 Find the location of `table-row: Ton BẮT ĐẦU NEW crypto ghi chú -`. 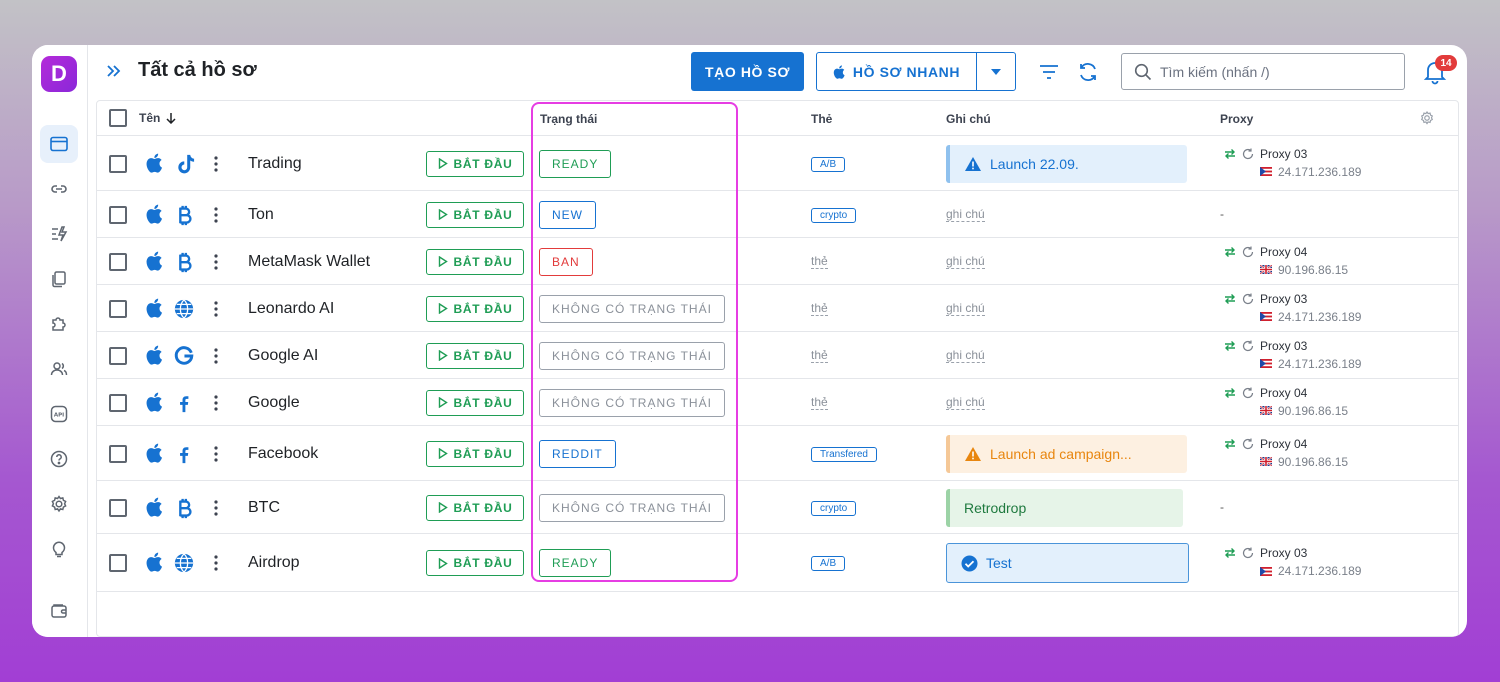

table-row: Ton BẮT ĐẦU NEW crypto ghi chú - is located at coordinates (777, 214).